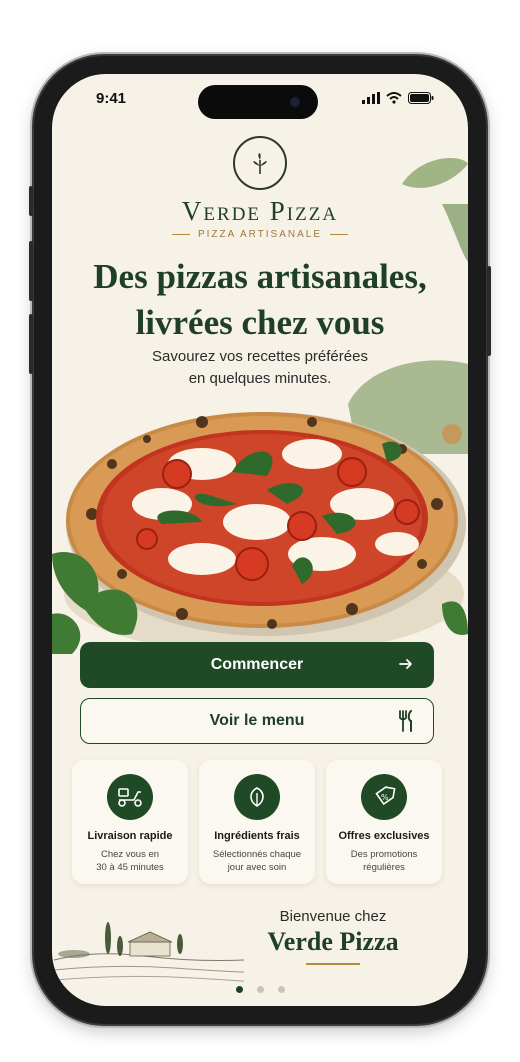 The image size is (520, 1062). I want to click on welcome-block: Bienvenue chez Verde Pizza, so click(333, 936).